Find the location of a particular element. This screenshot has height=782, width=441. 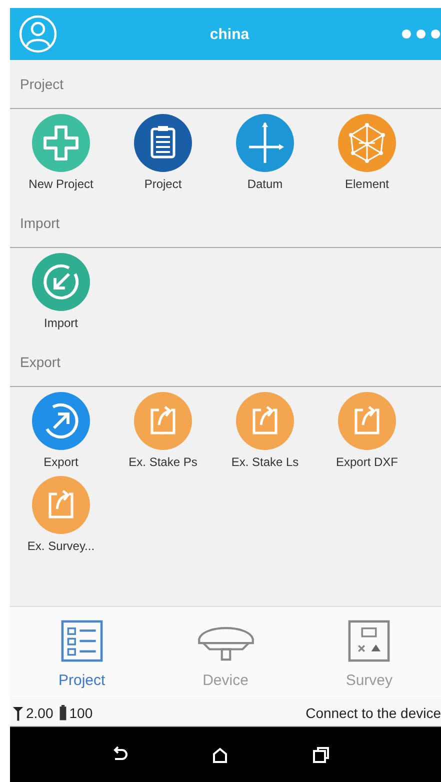

more-icon is located at coordinates (421, 34).